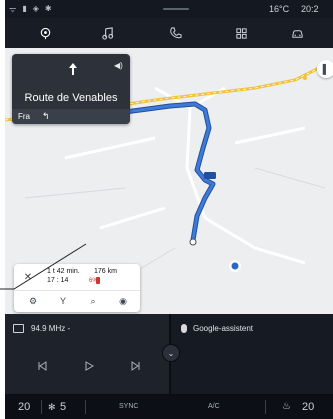 This screenshot has width=333, height=419. I want to click on assistant-label: Google-assistent, so click(223, 328).